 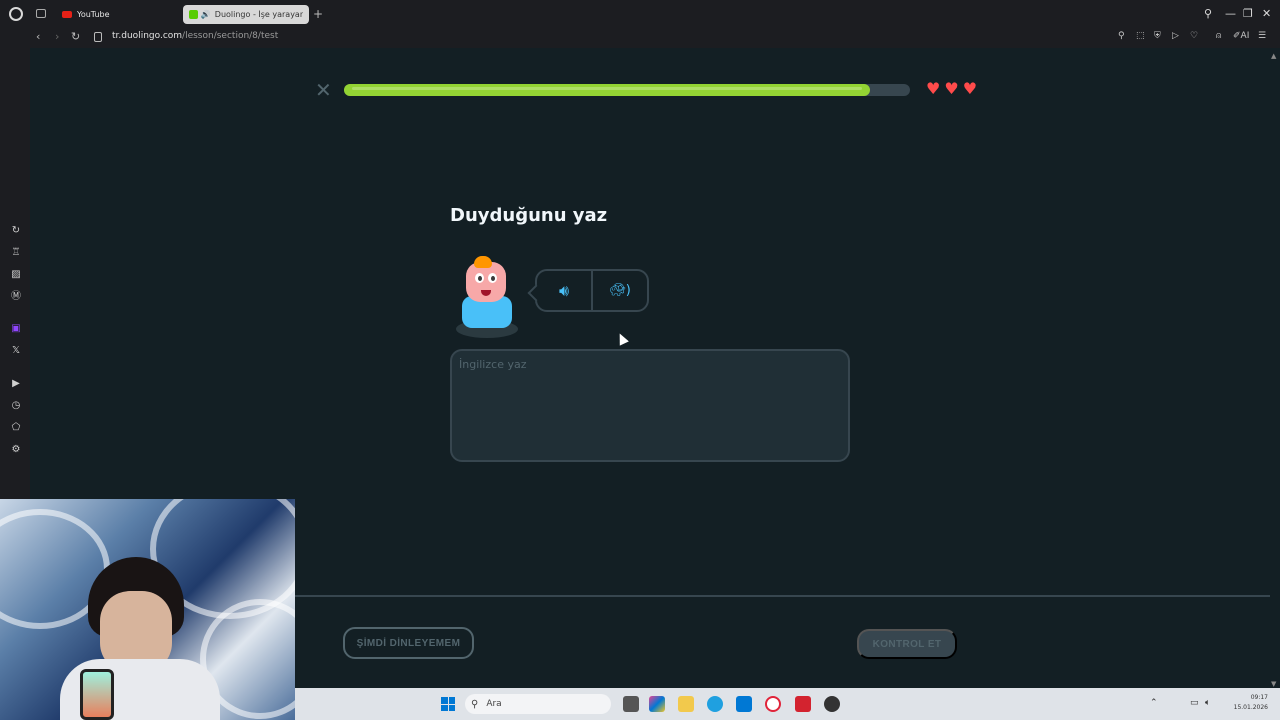 What do you see at coordinates (715, 704) in the screenshot?
I see `edge-icon` at bounding box center [715, 704].